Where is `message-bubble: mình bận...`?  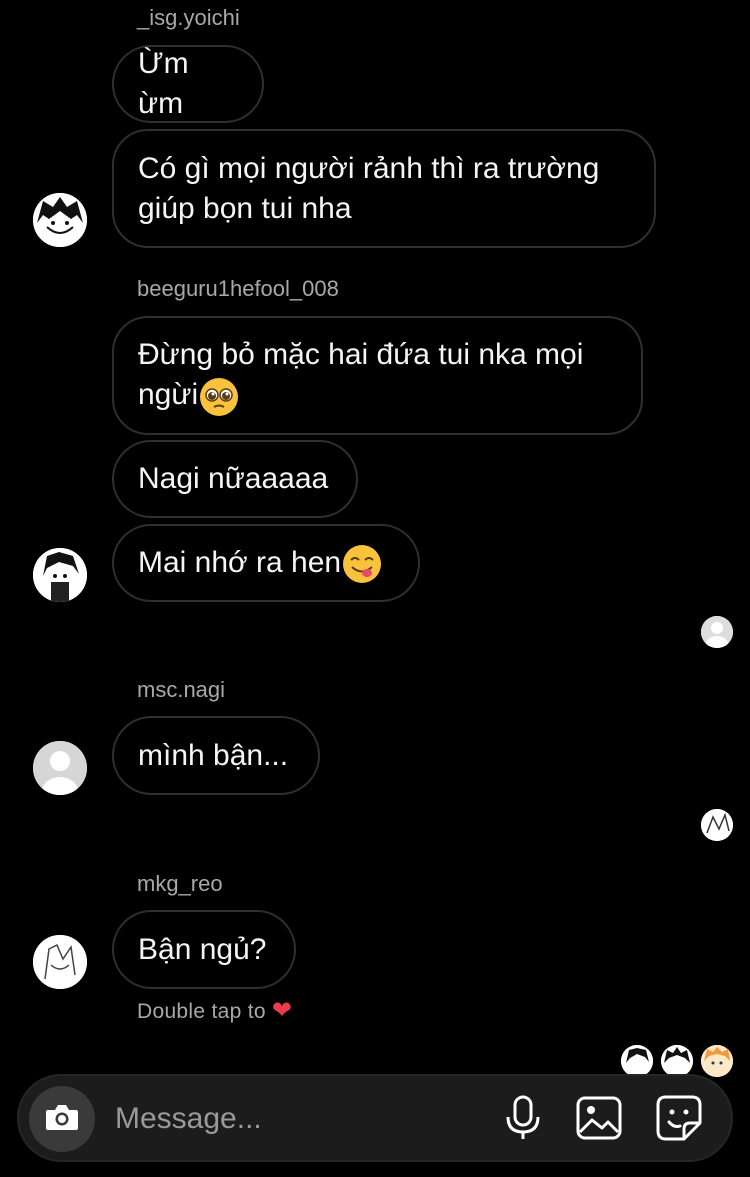 message-bubble: mình bận... is located at coordinates (216, 755).